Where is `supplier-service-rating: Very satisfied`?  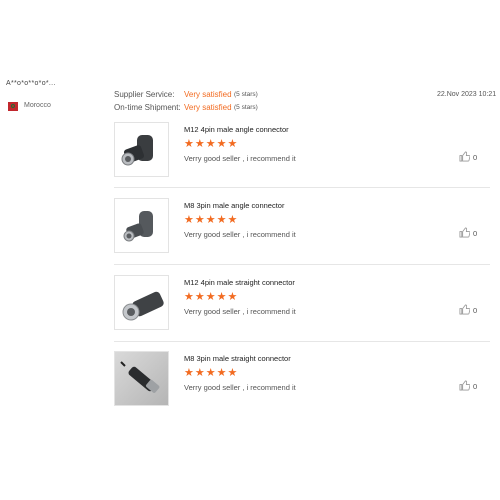
supplier-service-rating: Very satisfied is located at coordinates (208, 94).